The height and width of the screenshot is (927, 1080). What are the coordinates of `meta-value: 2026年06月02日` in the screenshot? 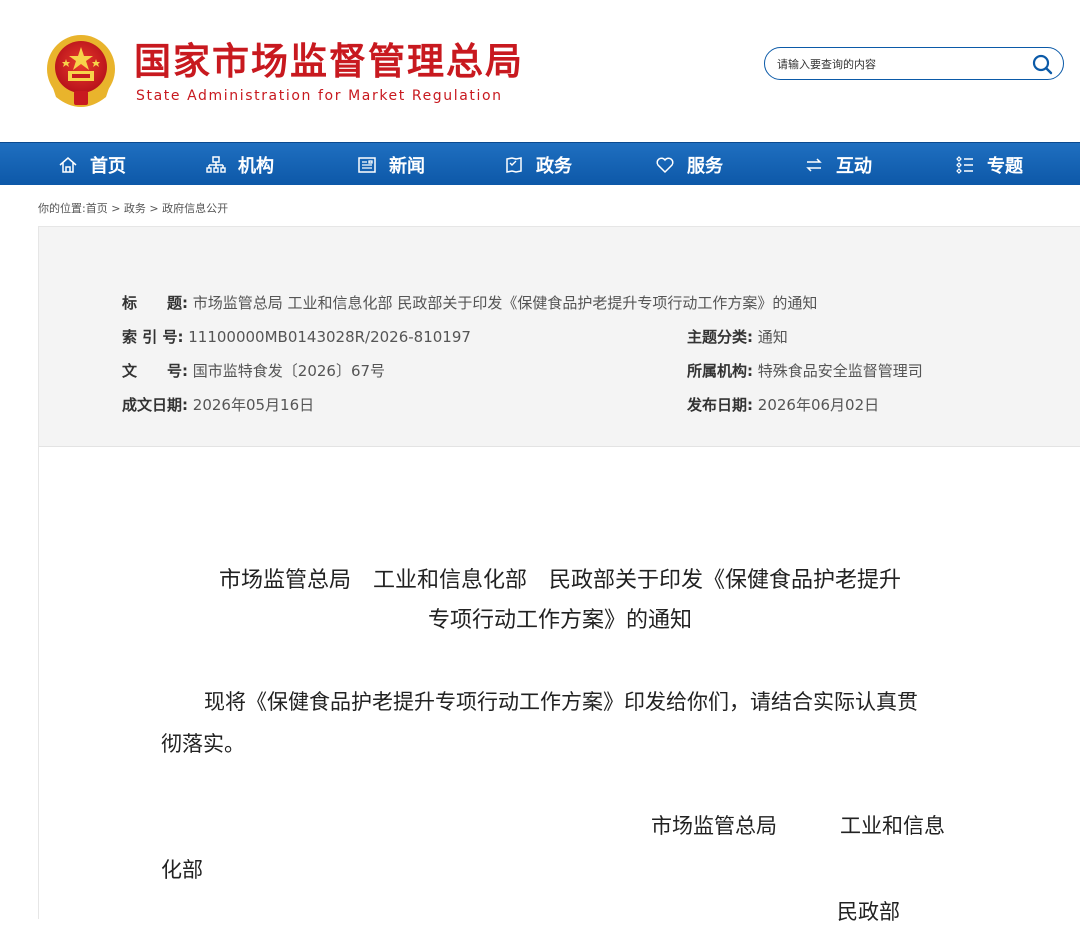 It's located at (818, 405).